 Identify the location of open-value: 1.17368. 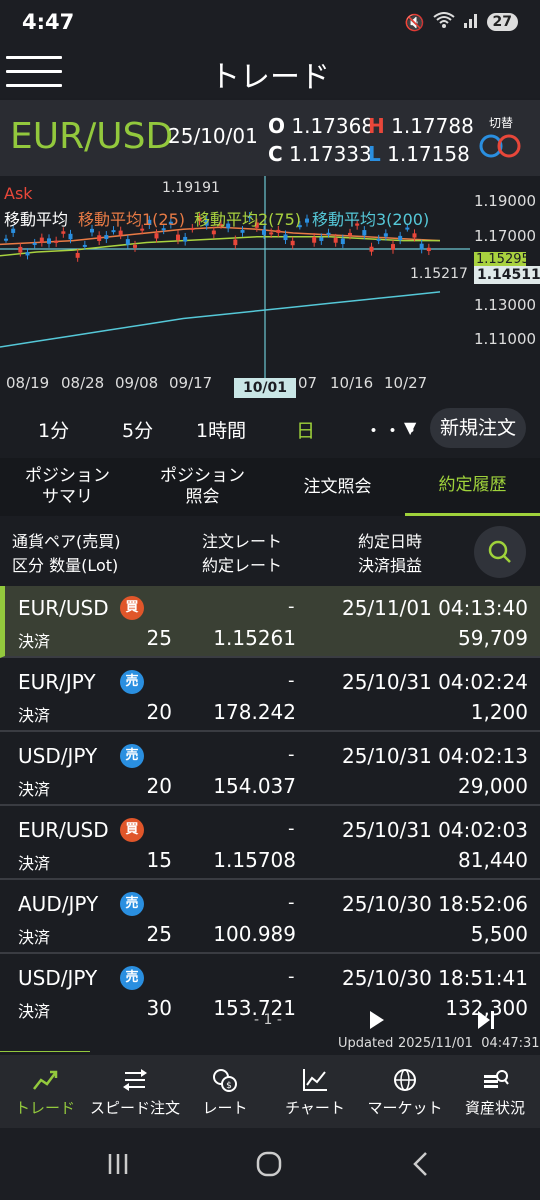
(333, 126).